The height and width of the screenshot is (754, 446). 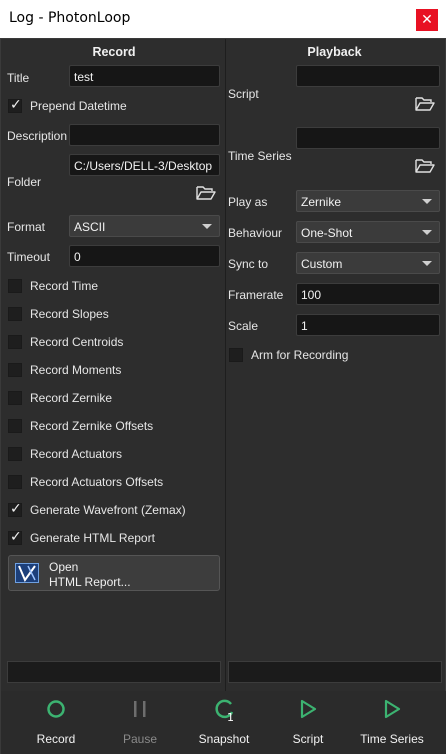 I want to click on title-input: test, so click(x=144, y=76).